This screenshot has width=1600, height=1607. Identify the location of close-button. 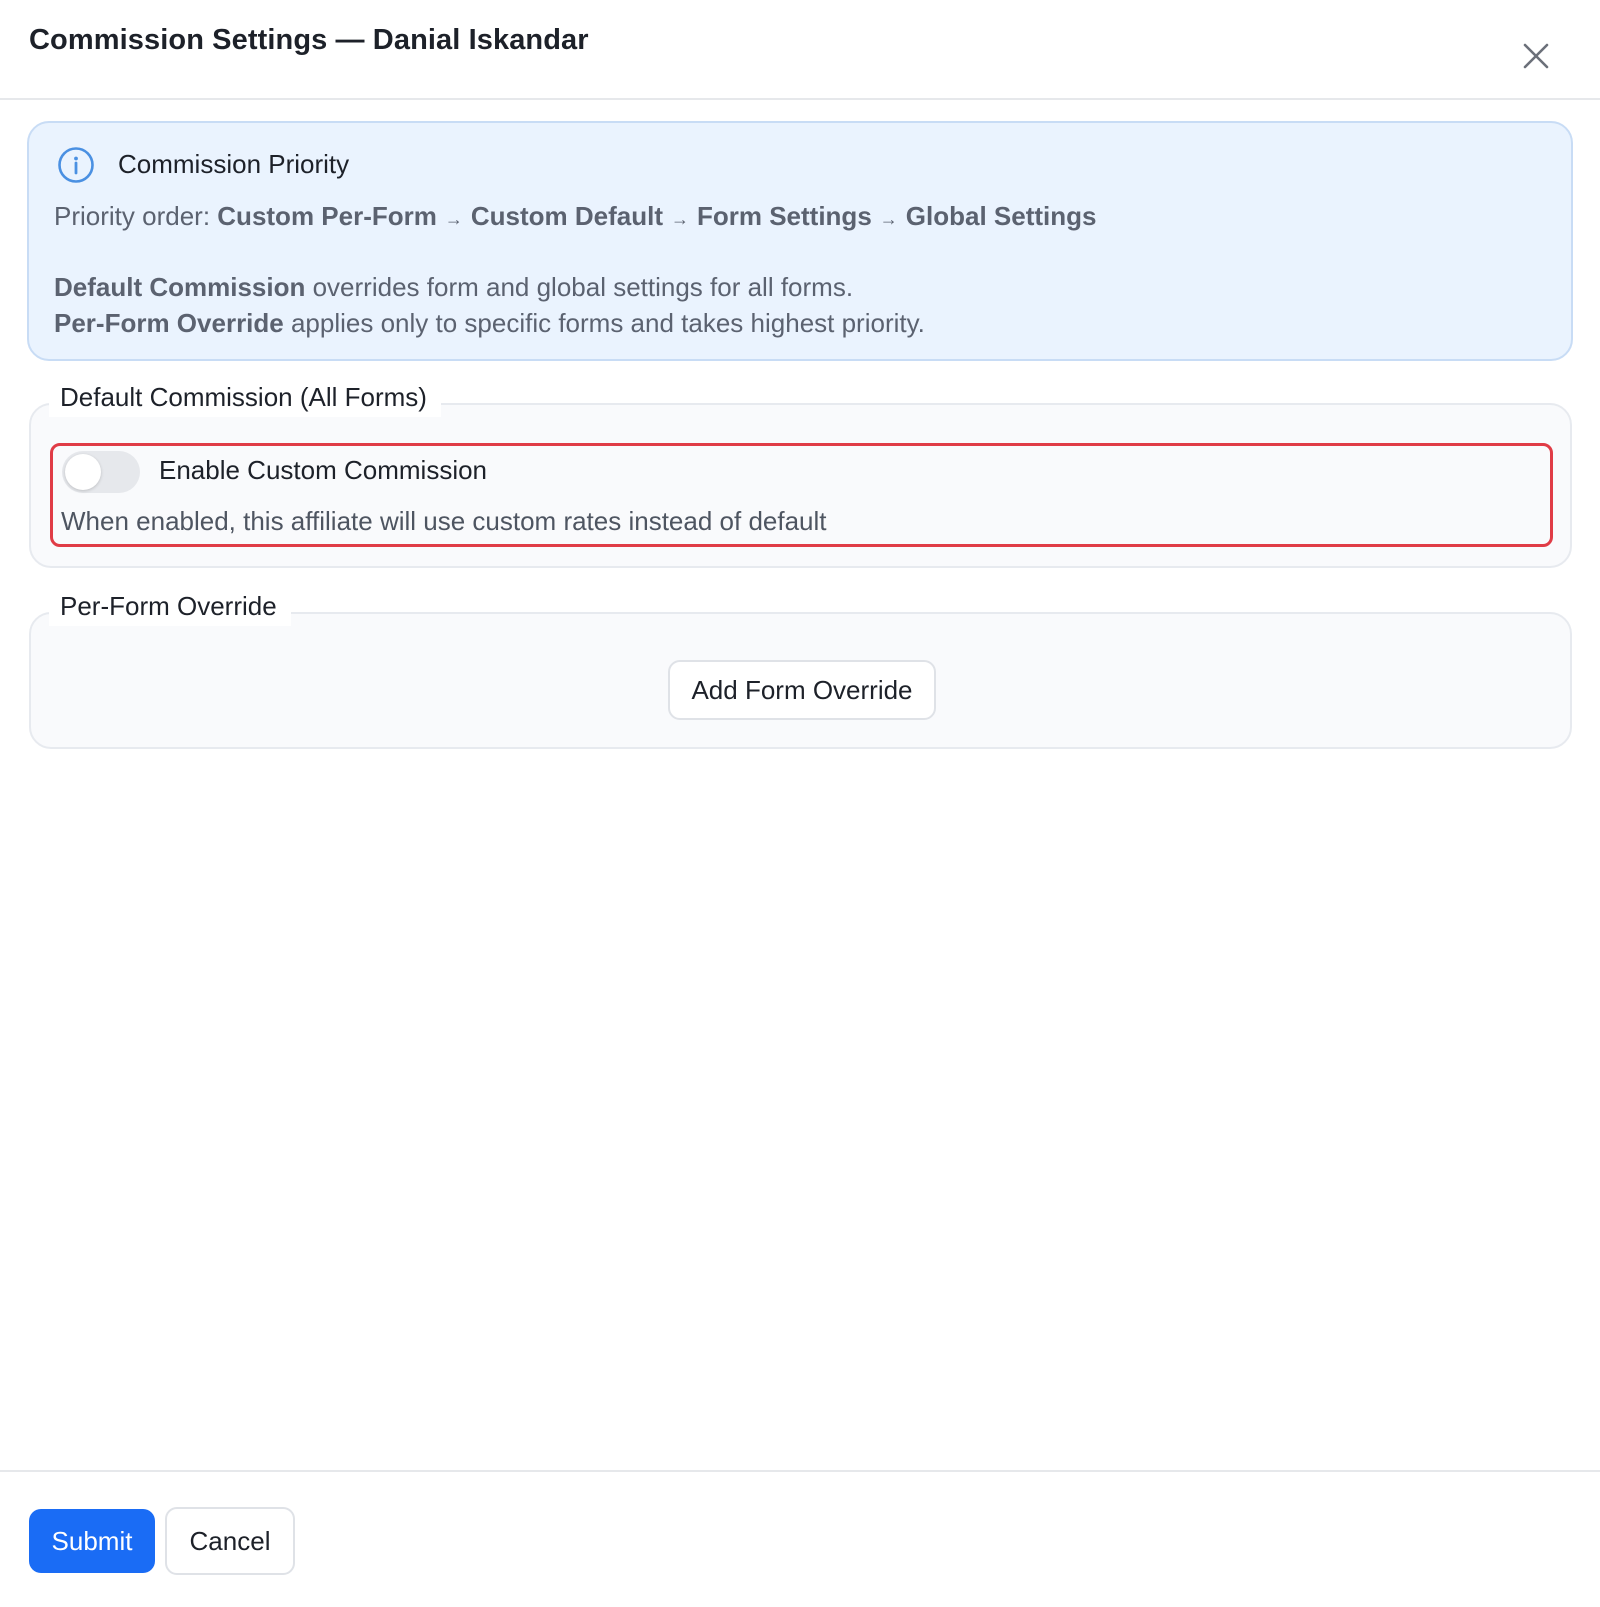
(1536, 56).